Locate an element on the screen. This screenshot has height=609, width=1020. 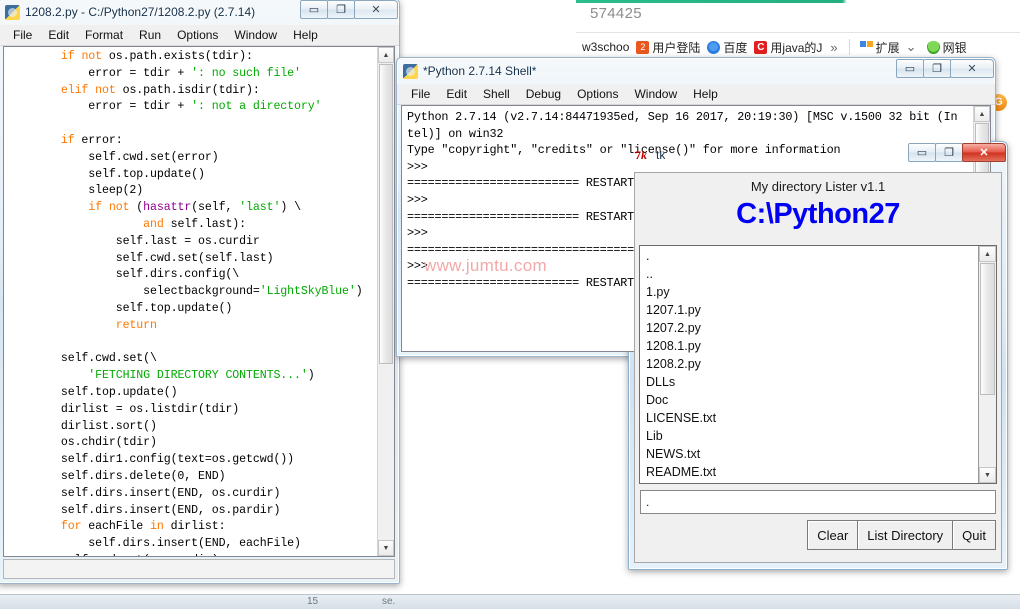
bookmark-w3school: w3schoo is located at coordinates (605, 47).